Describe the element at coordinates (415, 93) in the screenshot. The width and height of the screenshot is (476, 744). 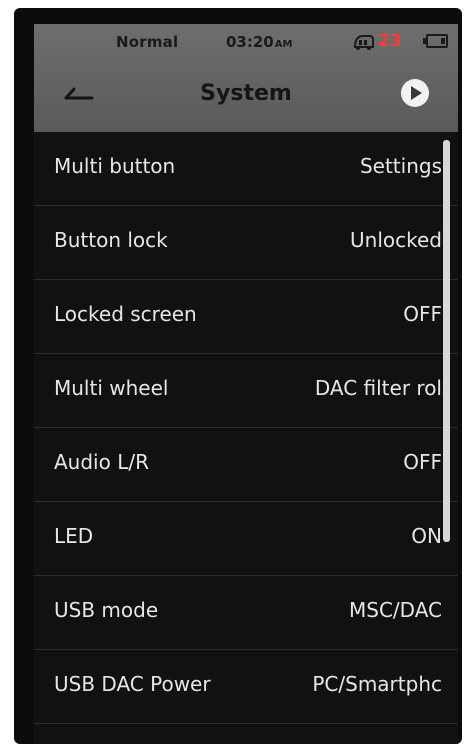
I see `play-icon` at that location.